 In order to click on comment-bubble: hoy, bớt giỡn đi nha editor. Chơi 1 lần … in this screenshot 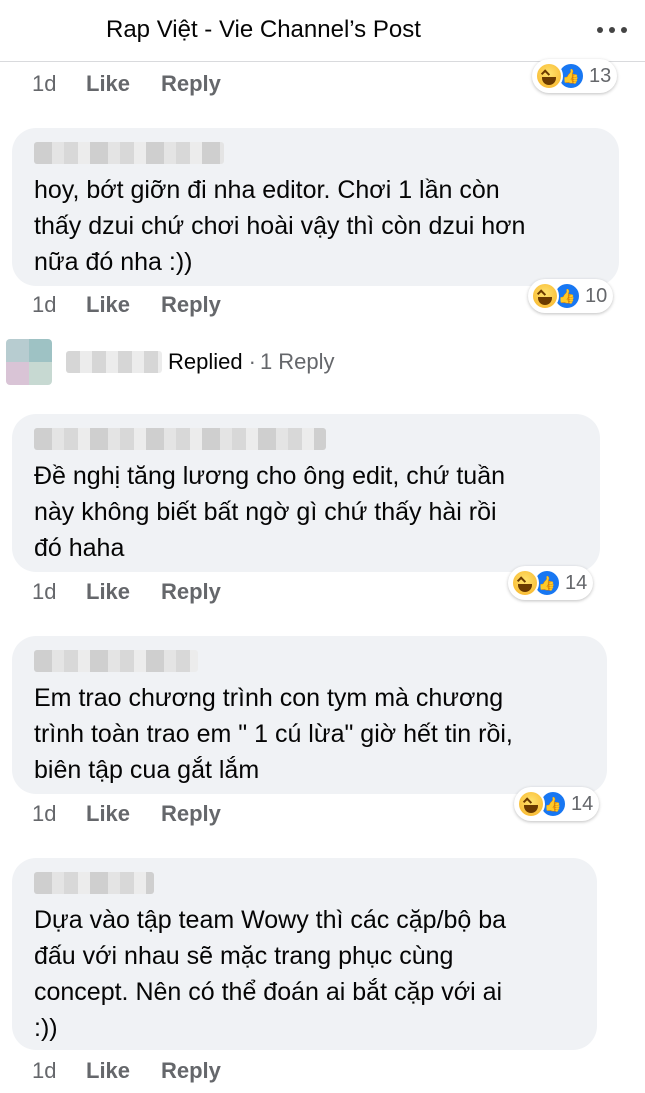, I will do `click(315, 207)`.